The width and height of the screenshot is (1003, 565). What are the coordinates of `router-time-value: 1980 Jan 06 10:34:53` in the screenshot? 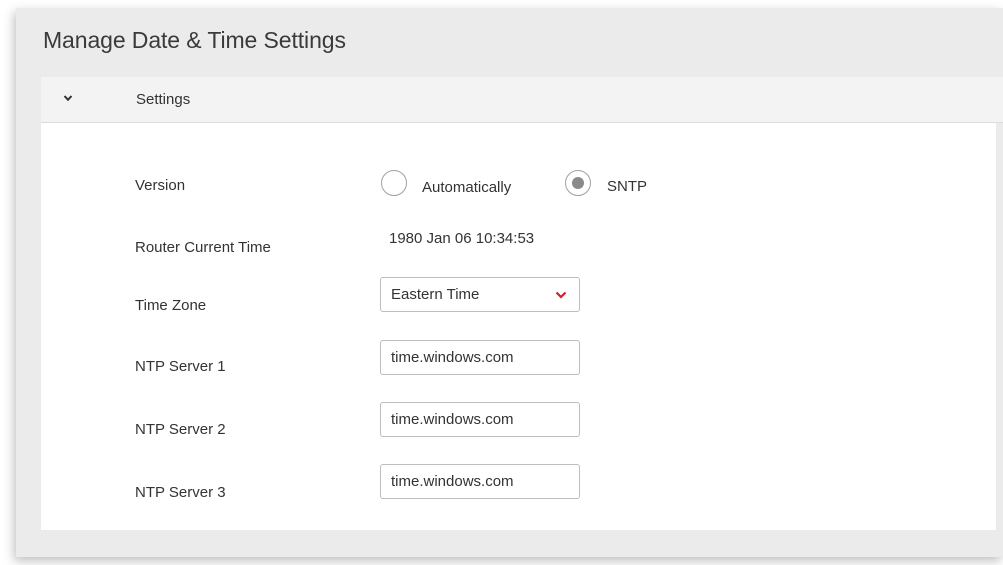 It's located at (462, 238).